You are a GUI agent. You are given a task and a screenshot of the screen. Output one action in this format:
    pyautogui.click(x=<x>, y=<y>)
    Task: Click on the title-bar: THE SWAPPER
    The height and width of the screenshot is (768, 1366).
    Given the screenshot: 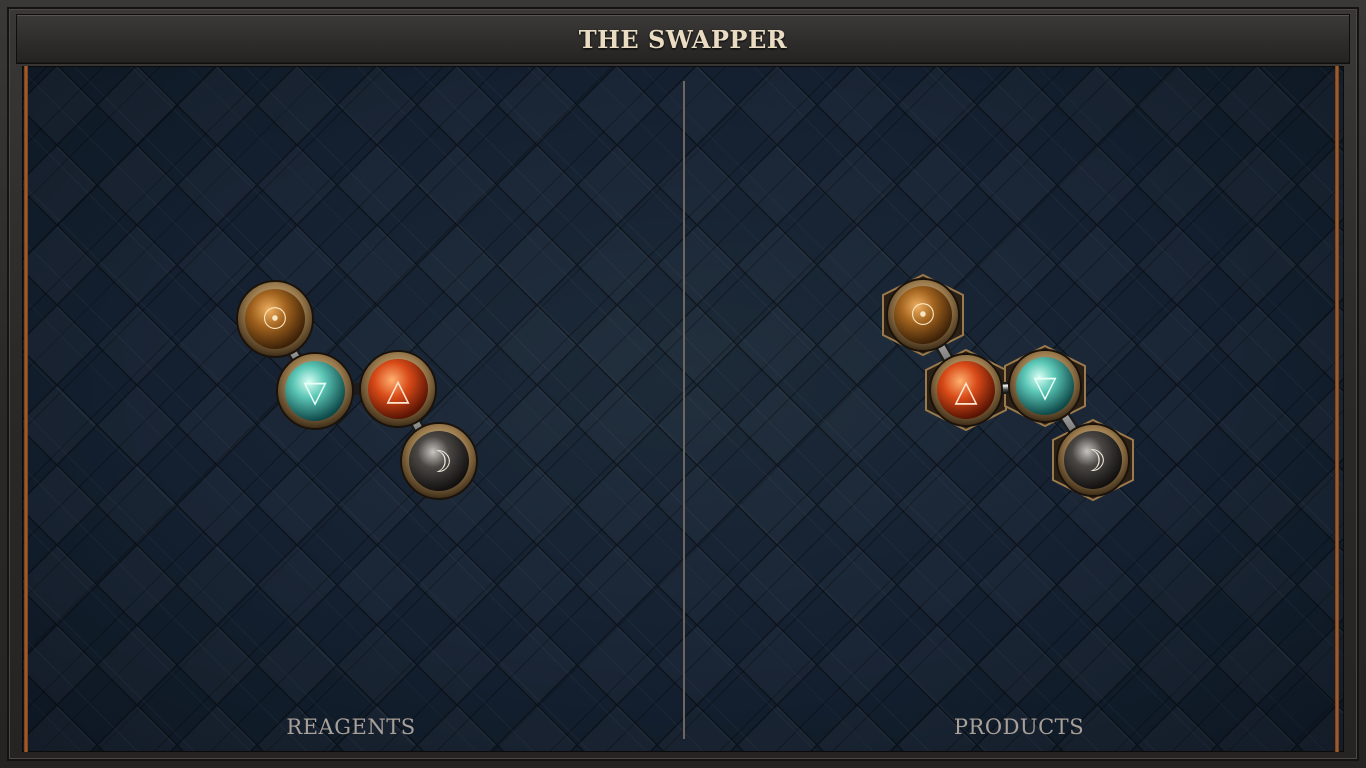 What is the action you would take?
    pyautogui.click(x=683, y=39)
    